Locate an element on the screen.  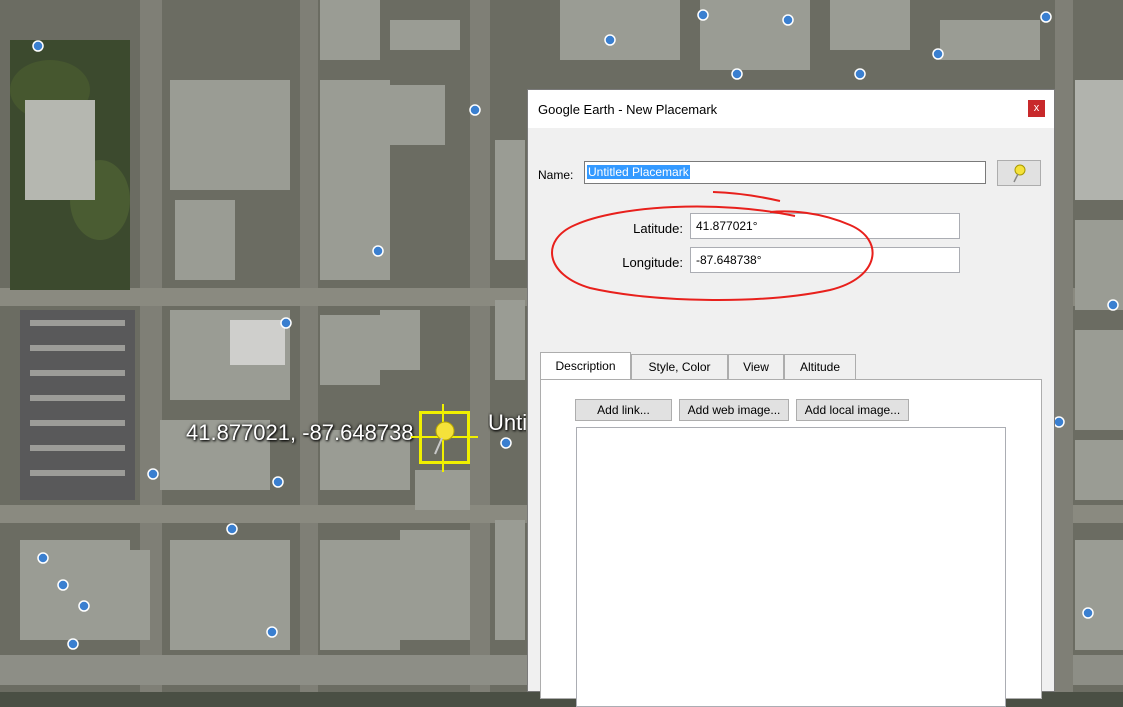
dialog-titlebar: Google Earth - New Placemark x is located at coordinates (791, 109).